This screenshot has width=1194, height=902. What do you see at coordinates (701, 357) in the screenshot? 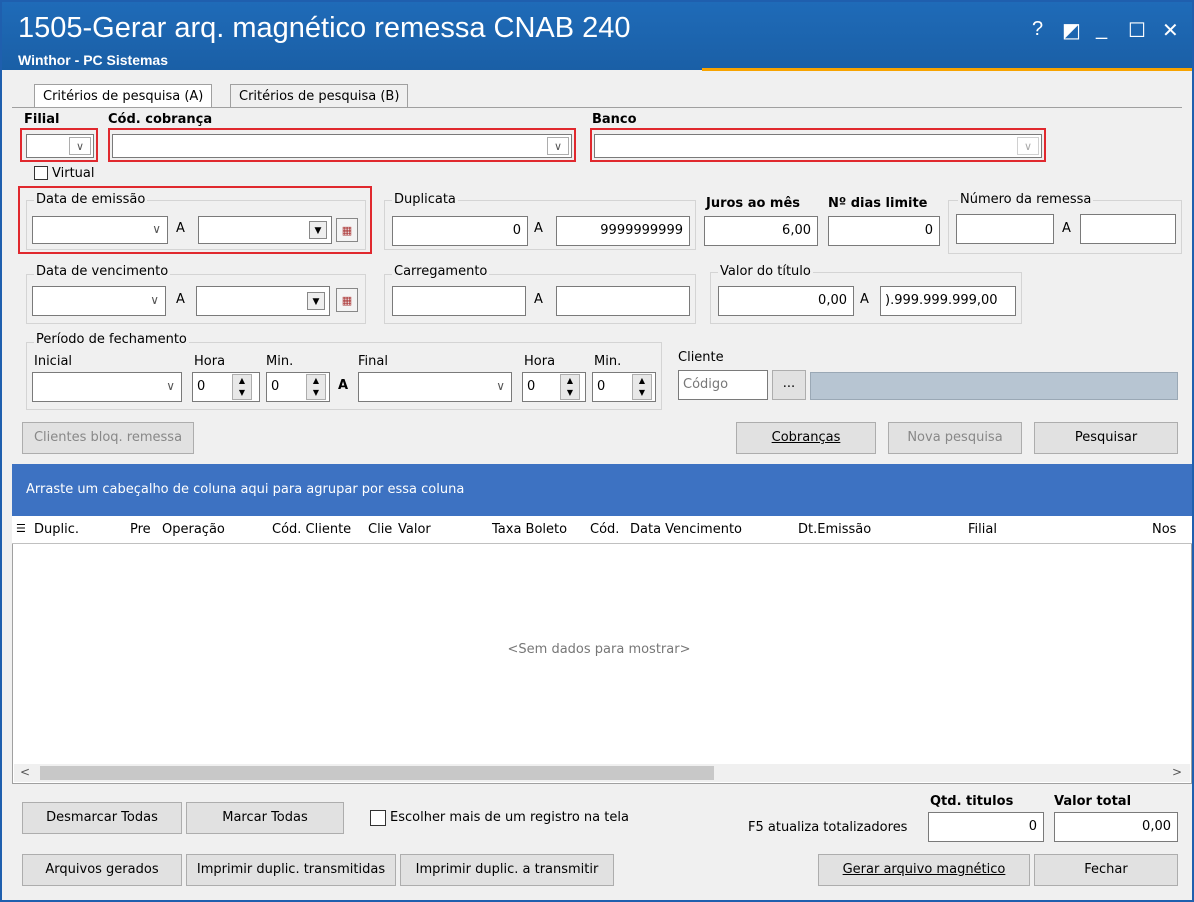
I see `cliente-label: Cliente` at bounding box center [701, 357].